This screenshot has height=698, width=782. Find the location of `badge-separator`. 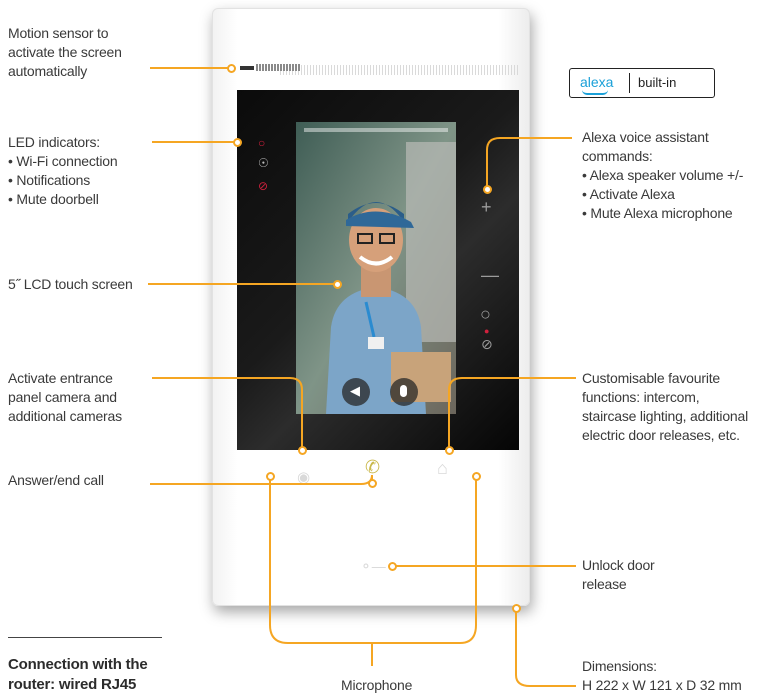

badge-separator is located at coordinates (629, 83).